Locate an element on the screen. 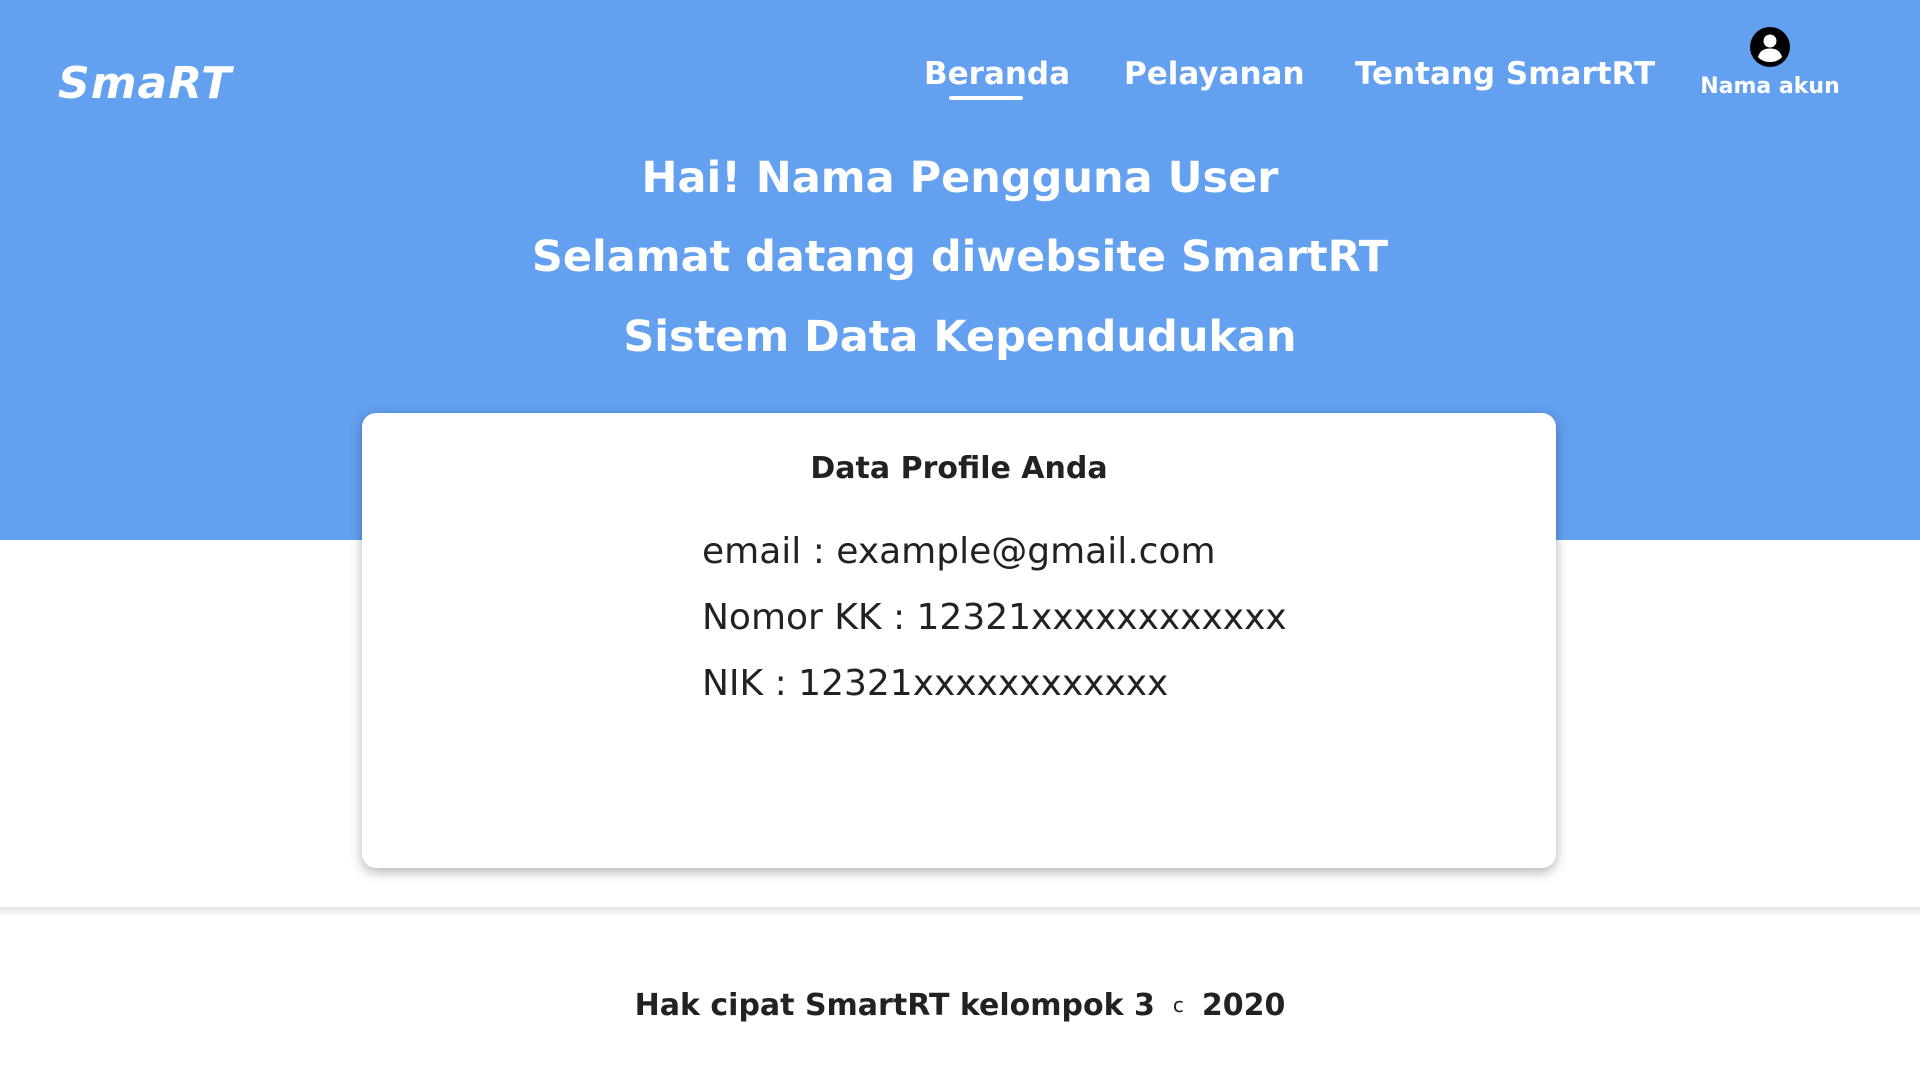 The height and width of the screenshot is (1080, 1920). footer-year: 2020 is located at coordinates (1243, 1005).